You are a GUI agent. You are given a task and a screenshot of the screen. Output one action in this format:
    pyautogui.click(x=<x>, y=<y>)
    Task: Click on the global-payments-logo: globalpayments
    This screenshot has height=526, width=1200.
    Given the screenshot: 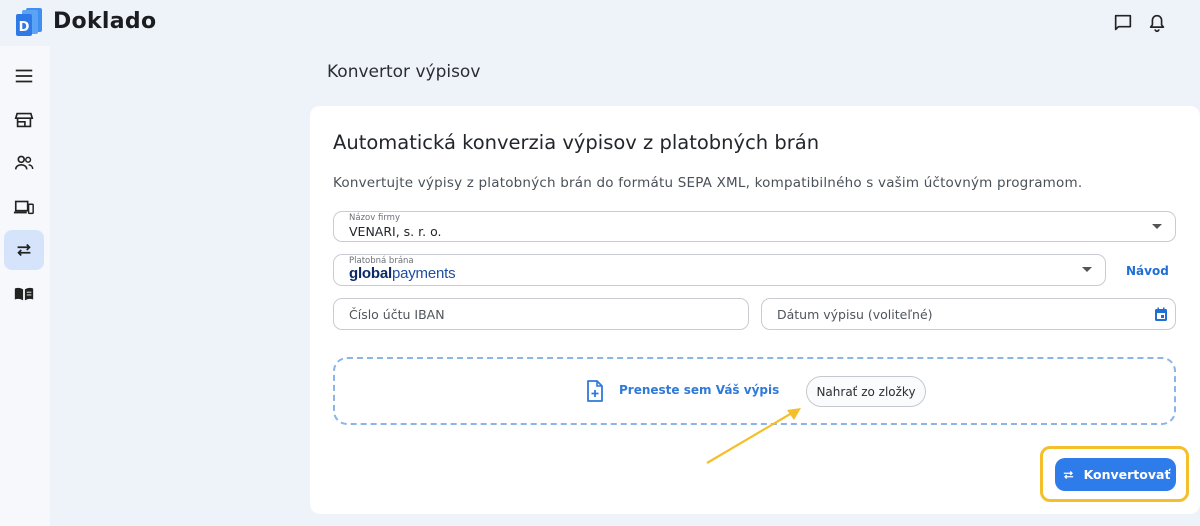 What is the action you would take?
    pyautogui.click(x=402, y=273)
    